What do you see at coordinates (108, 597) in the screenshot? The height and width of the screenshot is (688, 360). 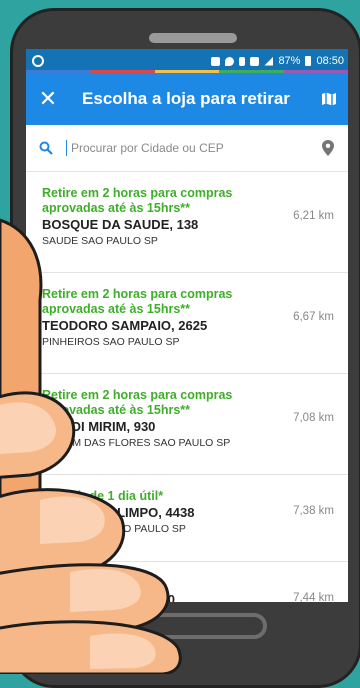 I see `store-name: AVENIDA DOS PES, 0` at bounding box center [108, 597].